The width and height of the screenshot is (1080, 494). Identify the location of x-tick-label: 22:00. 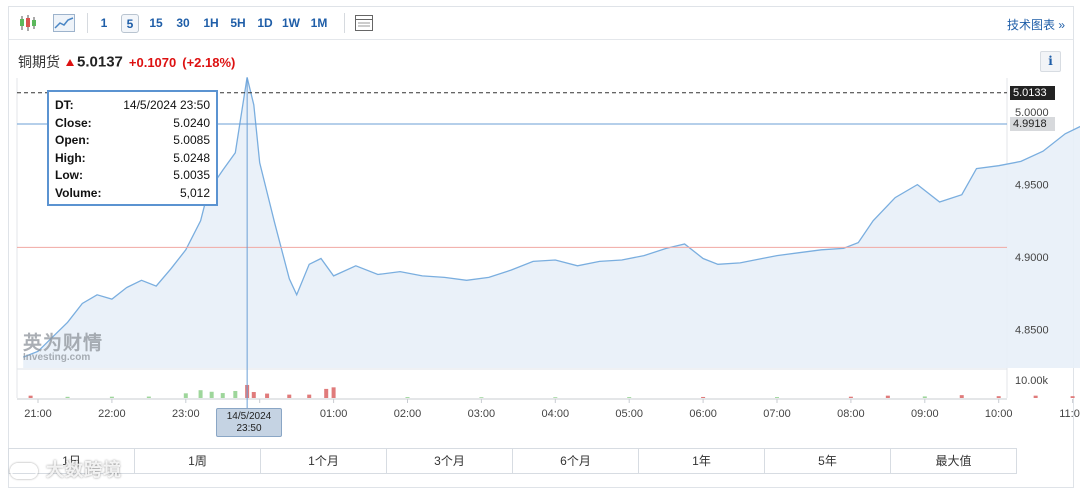
(112, 414).